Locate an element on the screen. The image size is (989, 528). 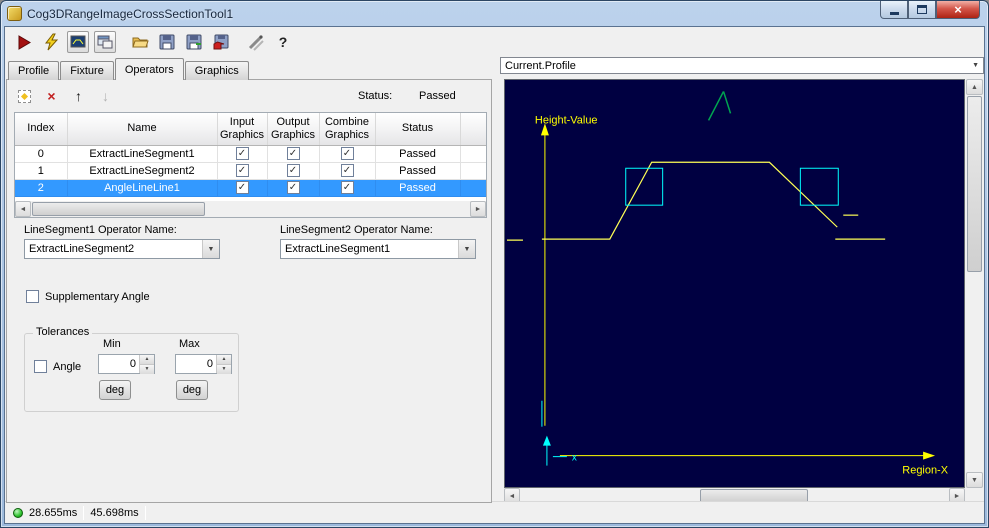
cell-index: 0 is located at coordinates (41, 154).